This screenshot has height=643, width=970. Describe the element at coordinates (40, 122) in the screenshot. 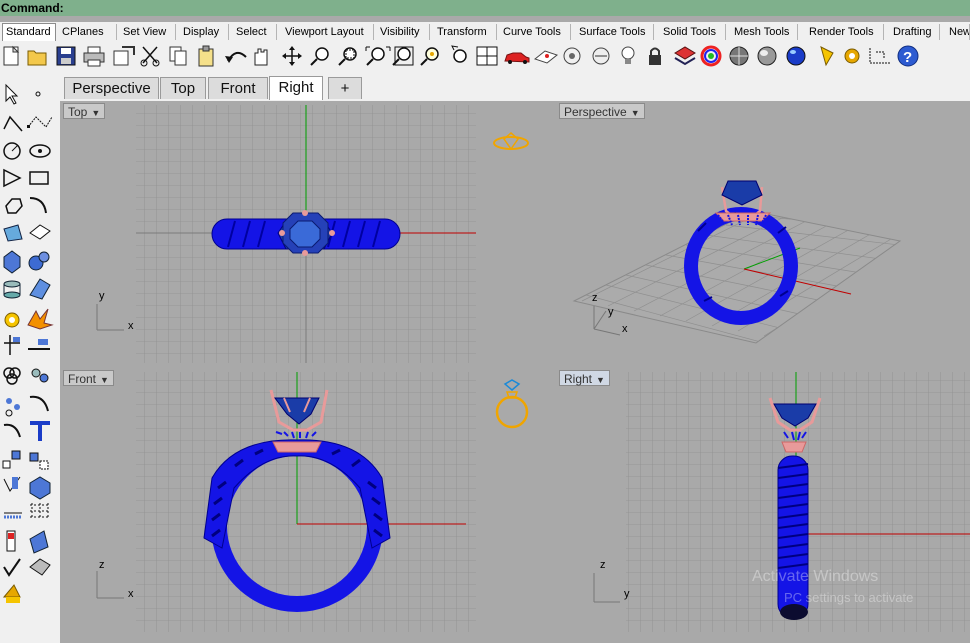

I see `curve-icon` at that location.